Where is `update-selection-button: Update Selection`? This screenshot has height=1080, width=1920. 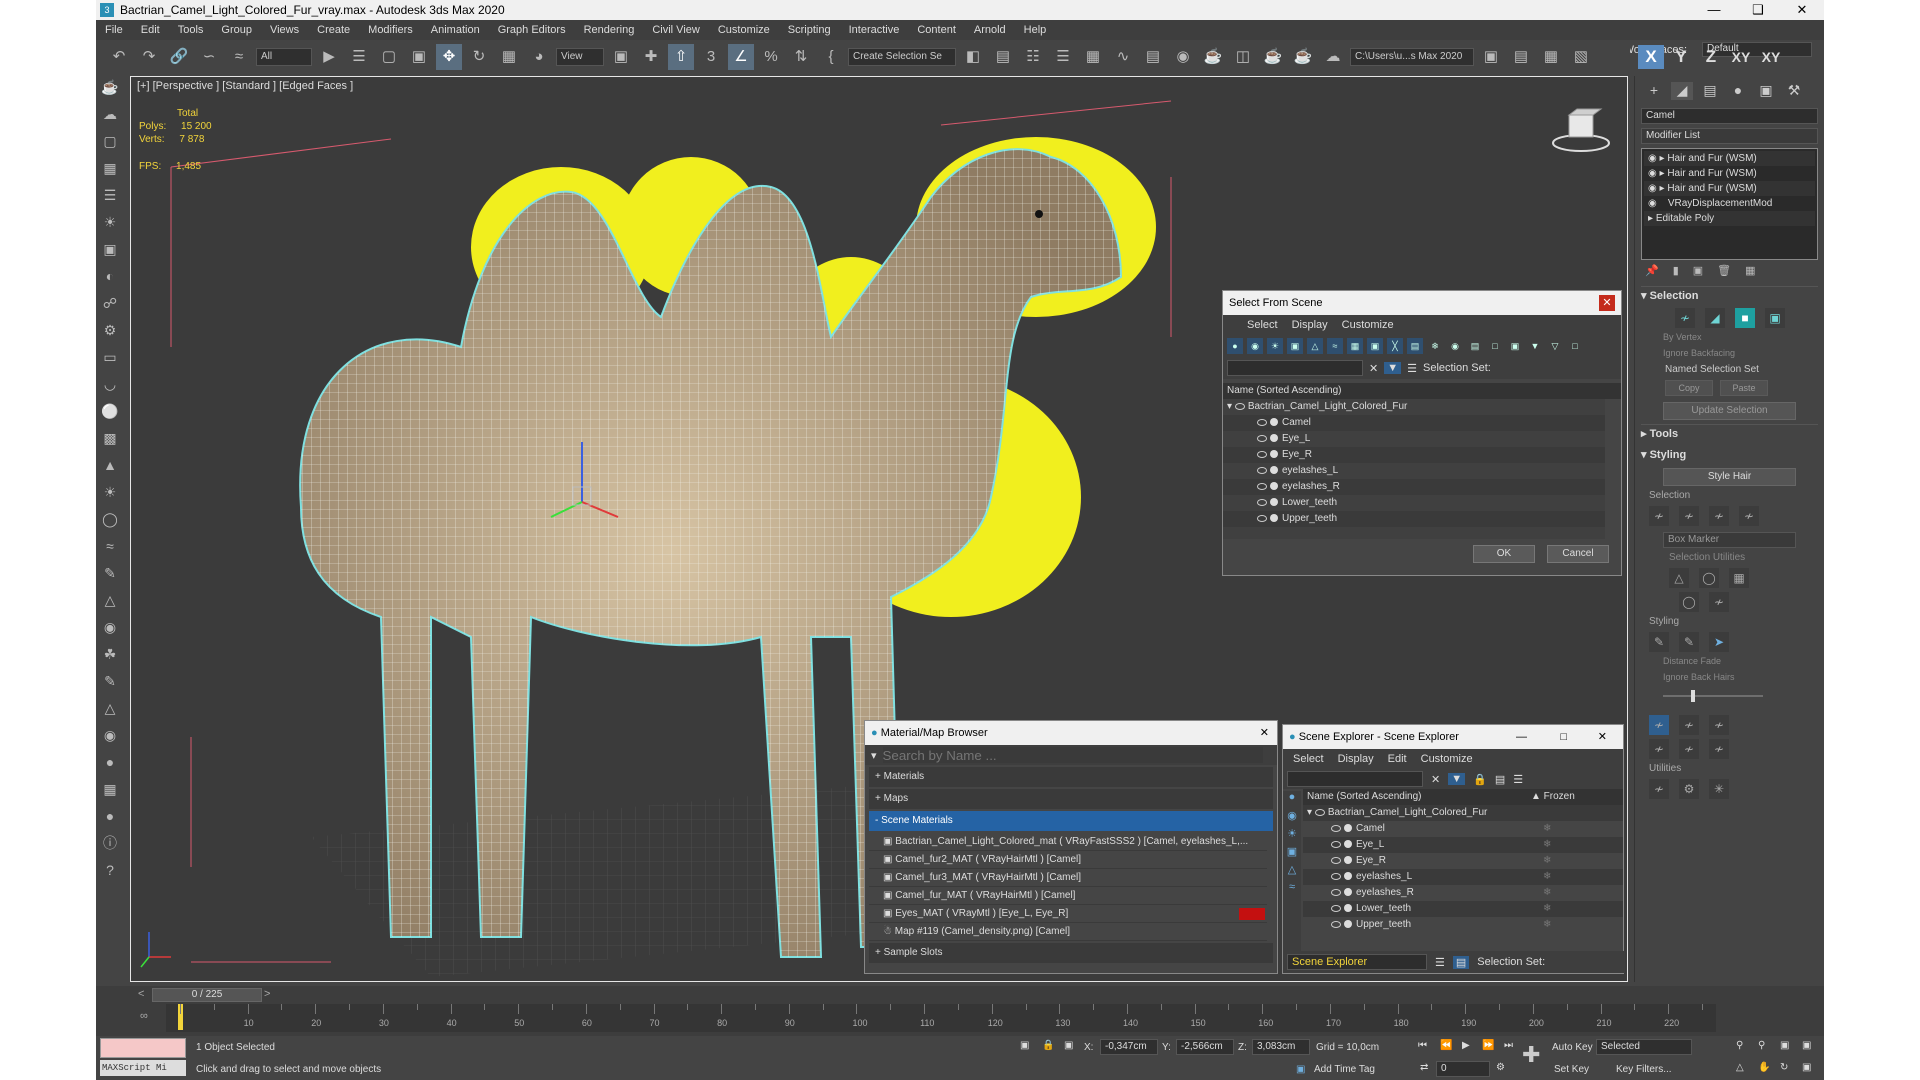
update-selection-button: Update Selection is located at coordinates (1729, 411).